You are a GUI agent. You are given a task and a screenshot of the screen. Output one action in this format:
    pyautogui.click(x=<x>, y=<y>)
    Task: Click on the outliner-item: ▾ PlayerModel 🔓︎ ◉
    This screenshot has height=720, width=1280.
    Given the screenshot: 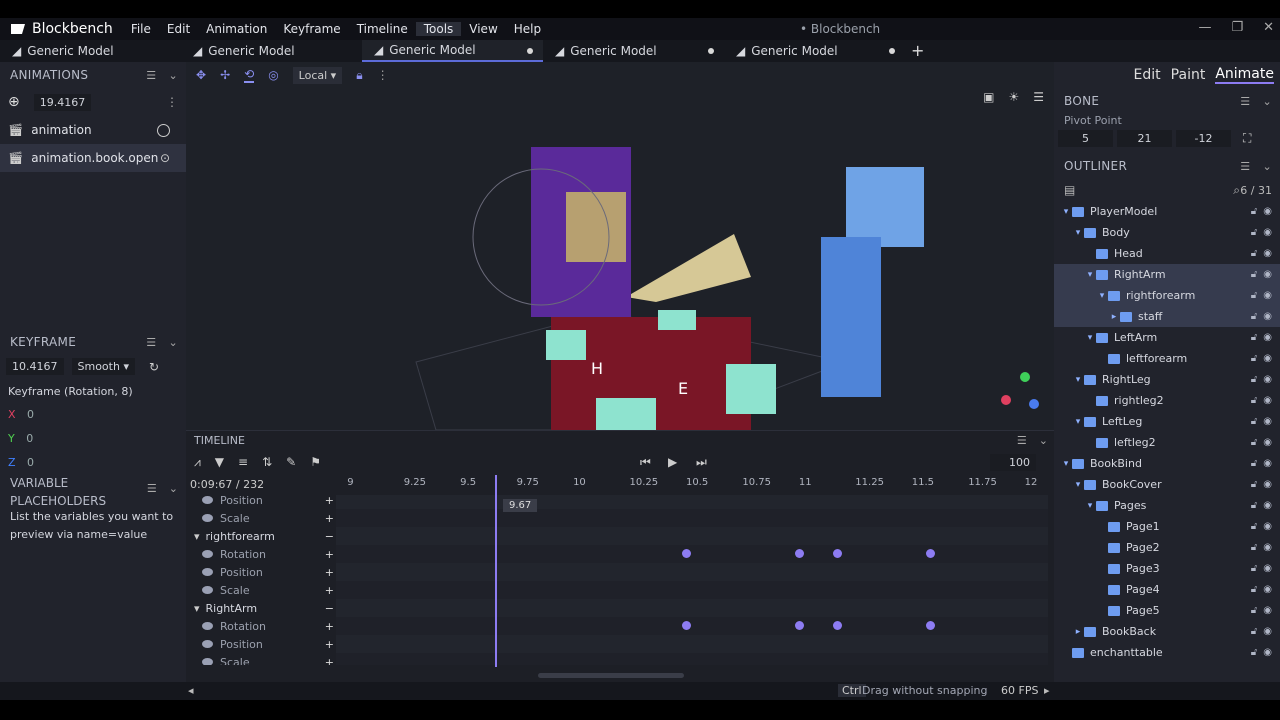 What is the action you would take?
    pyautogui.click(x=1167, y=211)
    